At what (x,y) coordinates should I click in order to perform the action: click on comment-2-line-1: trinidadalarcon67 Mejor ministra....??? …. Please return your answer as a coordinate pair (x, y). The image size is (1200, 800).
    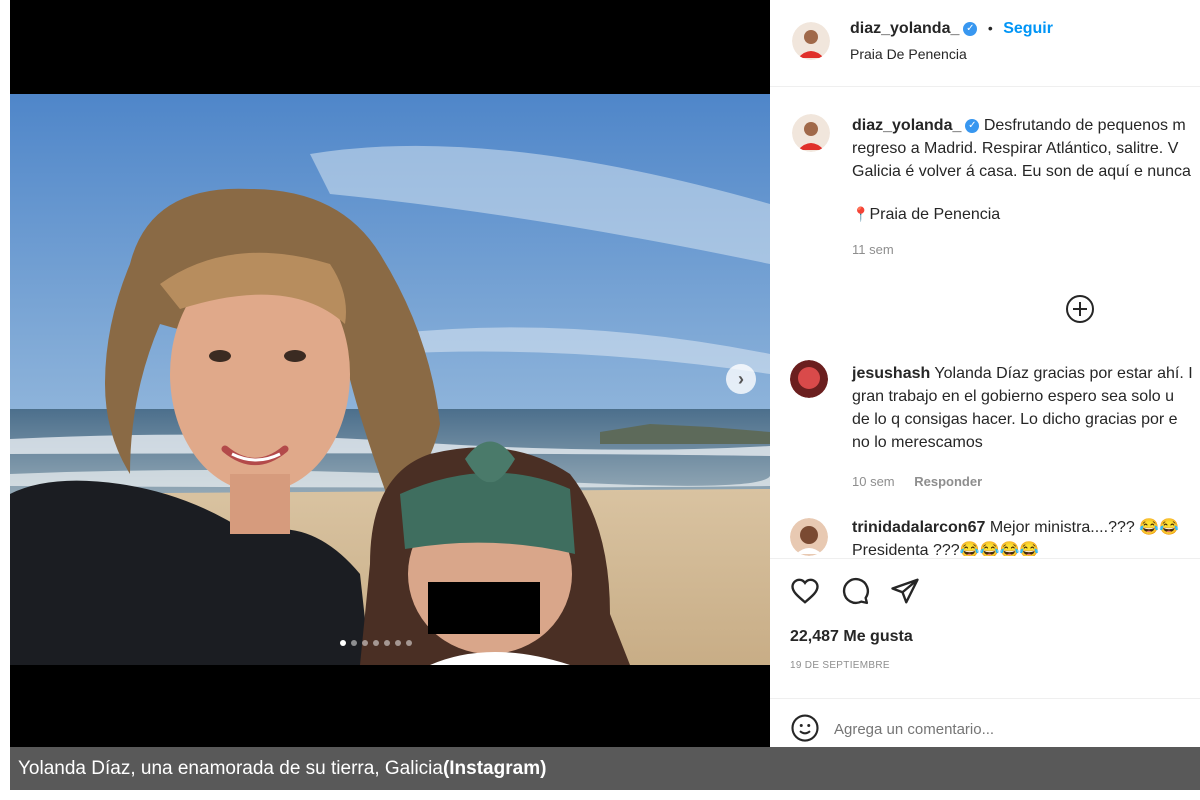
    Looking at the image, I should click on (1015, 527).